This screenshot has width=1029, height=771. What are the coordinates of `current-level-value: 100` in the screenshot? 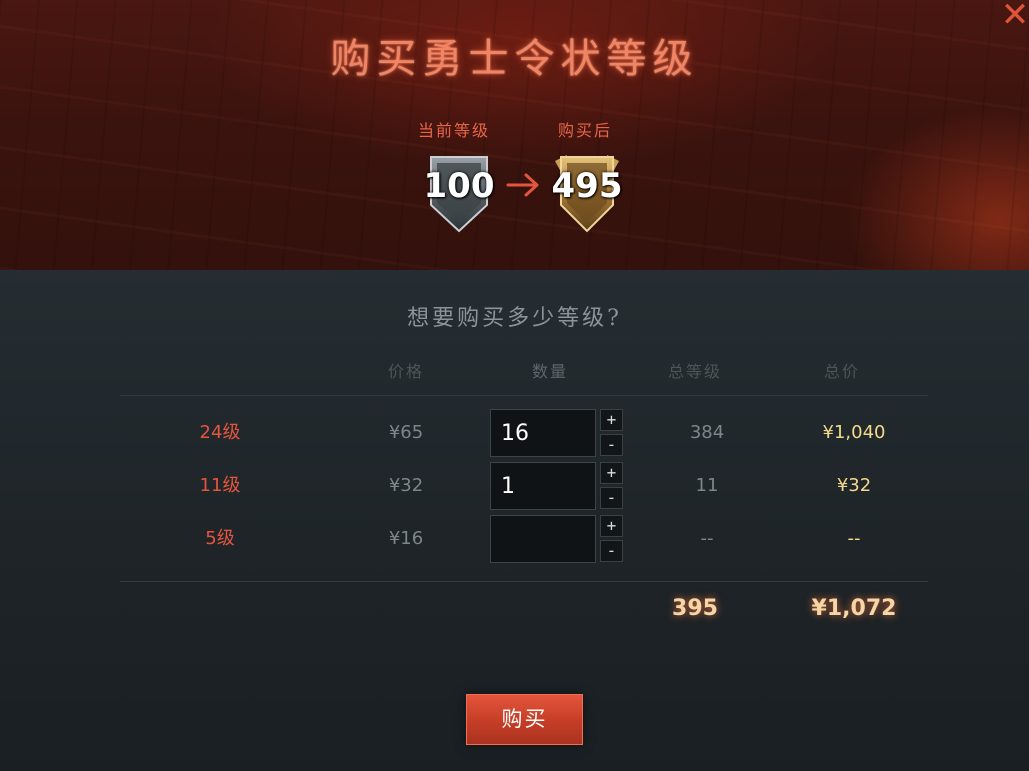 It's located at (459, 186).